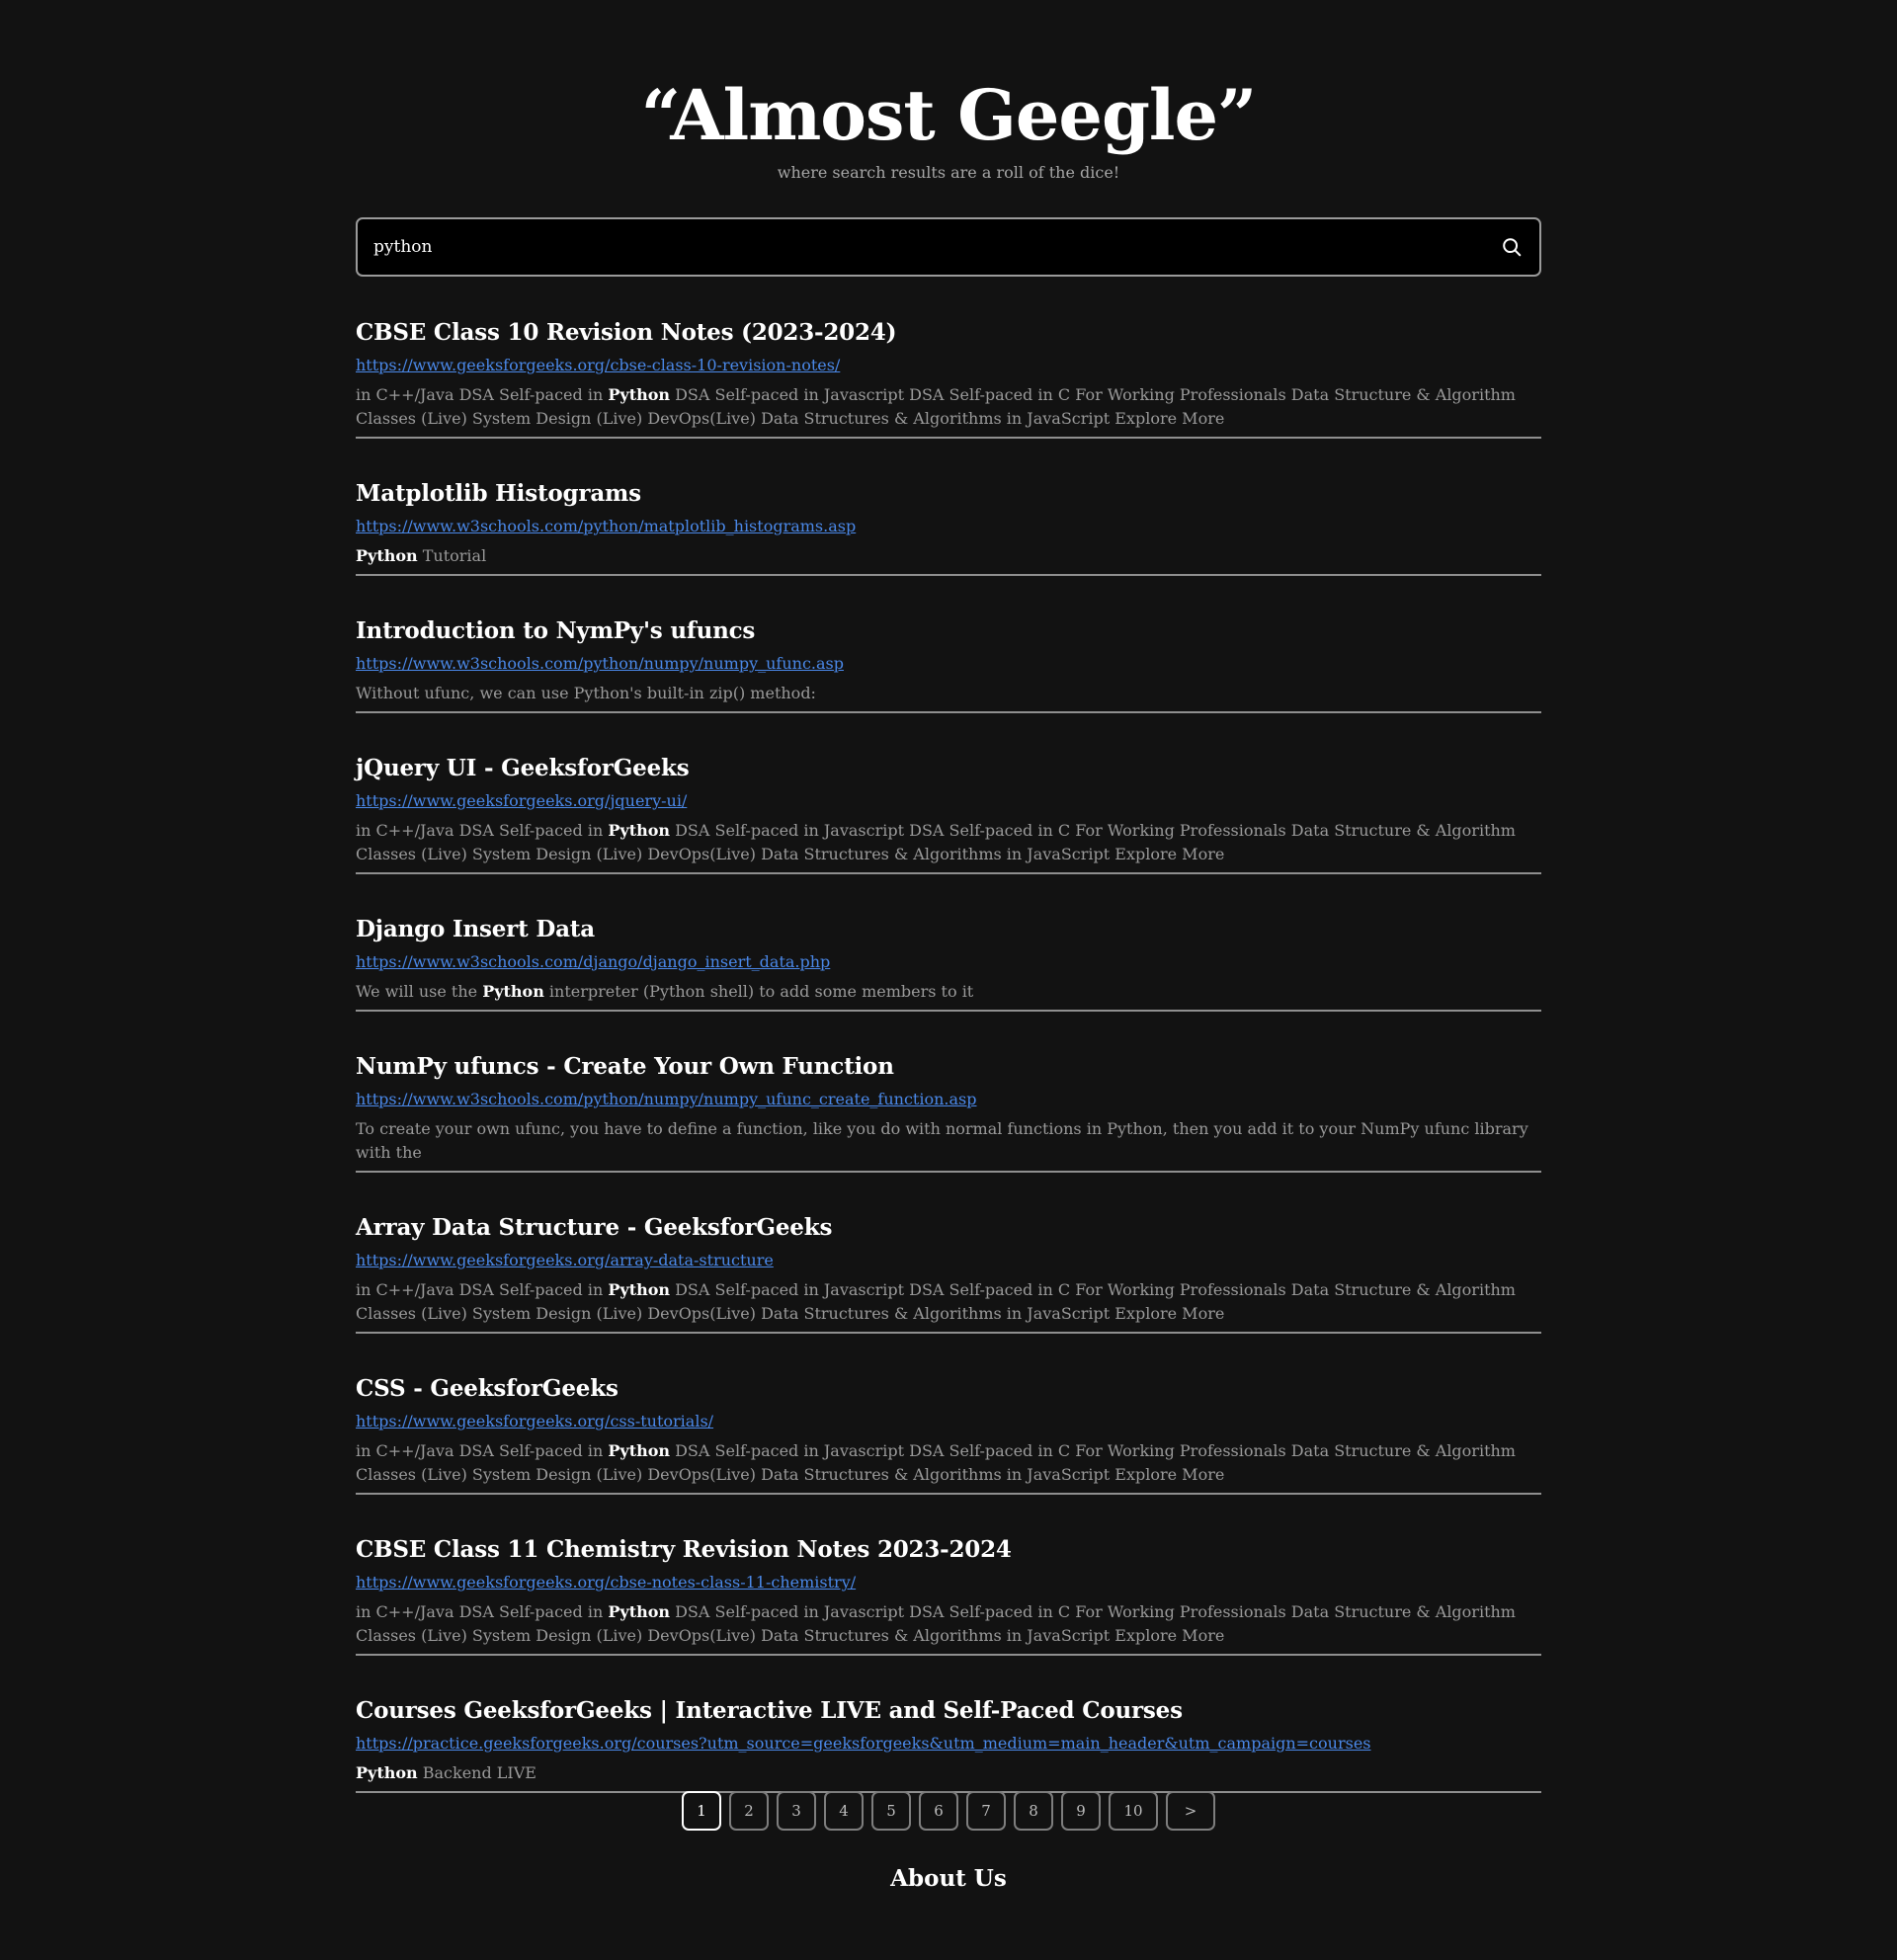  Describe the element at coordinates (701, 1811) in the screenshot. I see `page-button-1: 1` at that location.